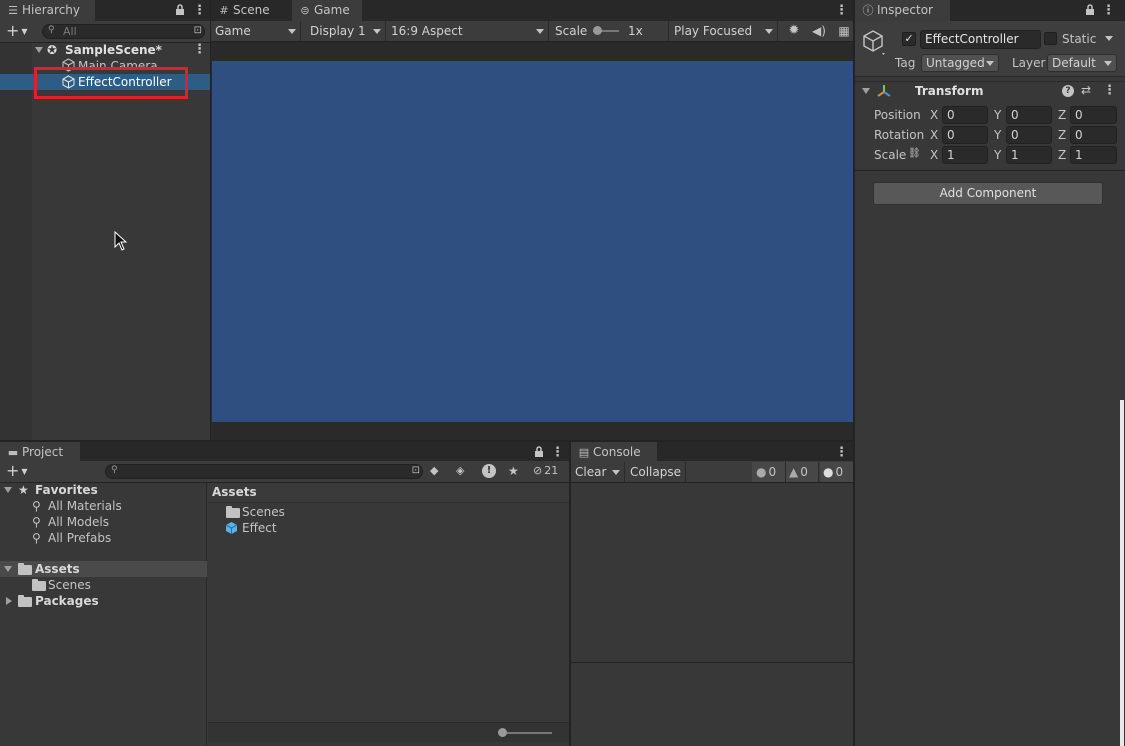  What do you see at coordinates (1093, 135) in the screenshot?
I see `rotation-z-field: 0` at bounding box center [1093, 135].